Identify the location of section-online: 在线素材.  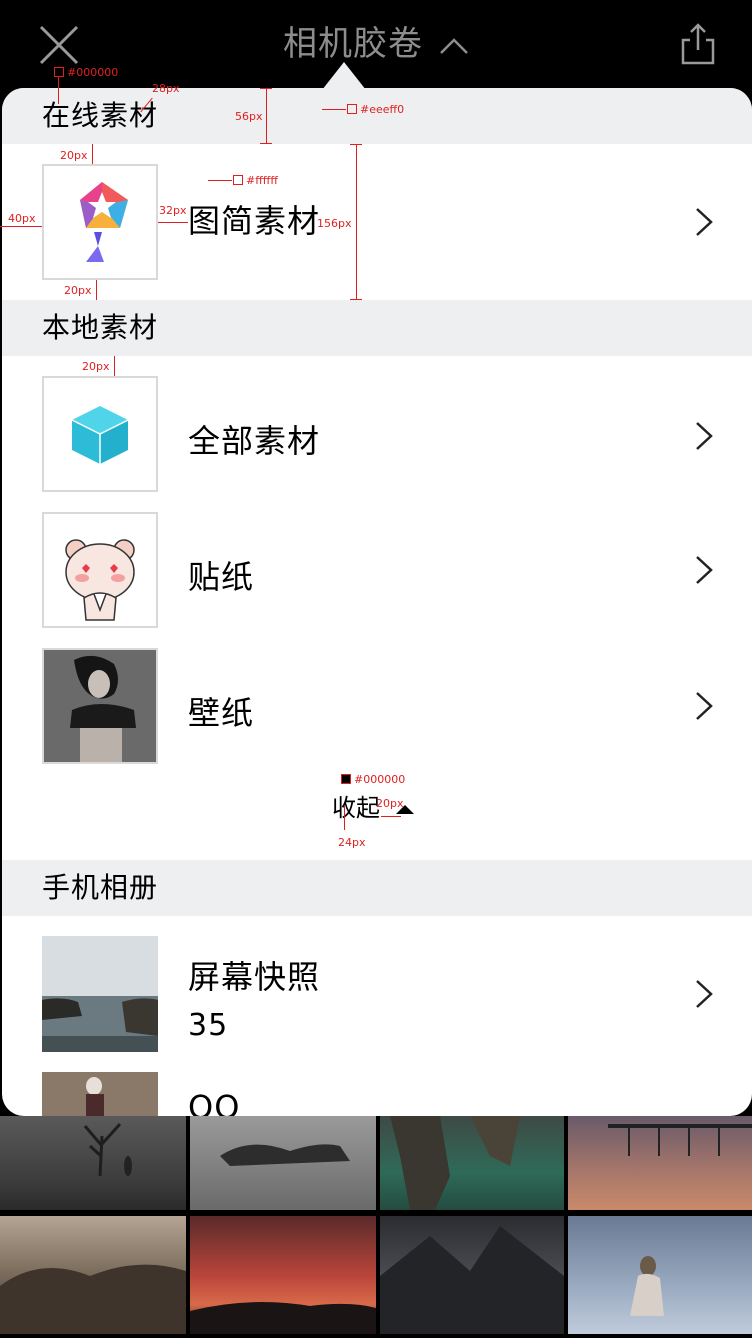
(377, 116).